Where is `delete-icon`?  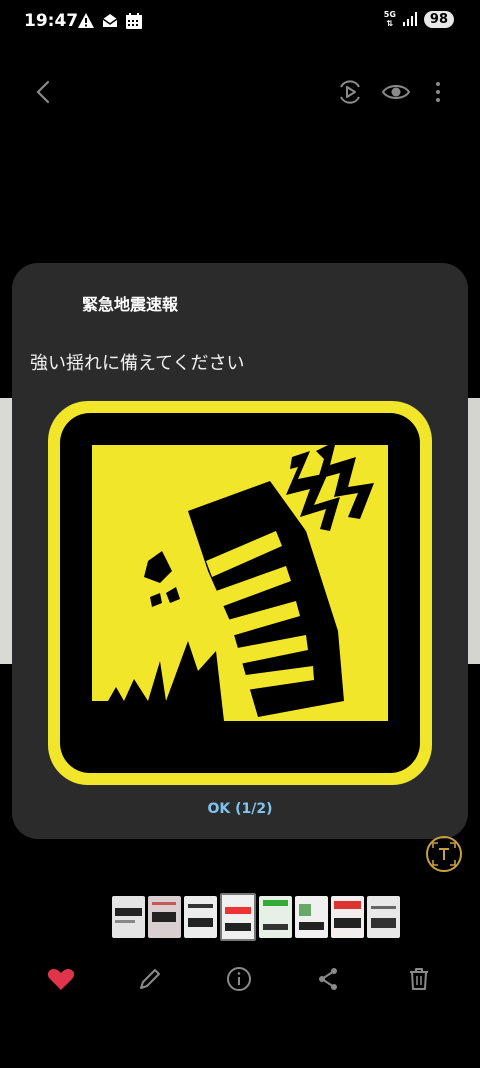
delete-icon is located at coordinates (419, 979).